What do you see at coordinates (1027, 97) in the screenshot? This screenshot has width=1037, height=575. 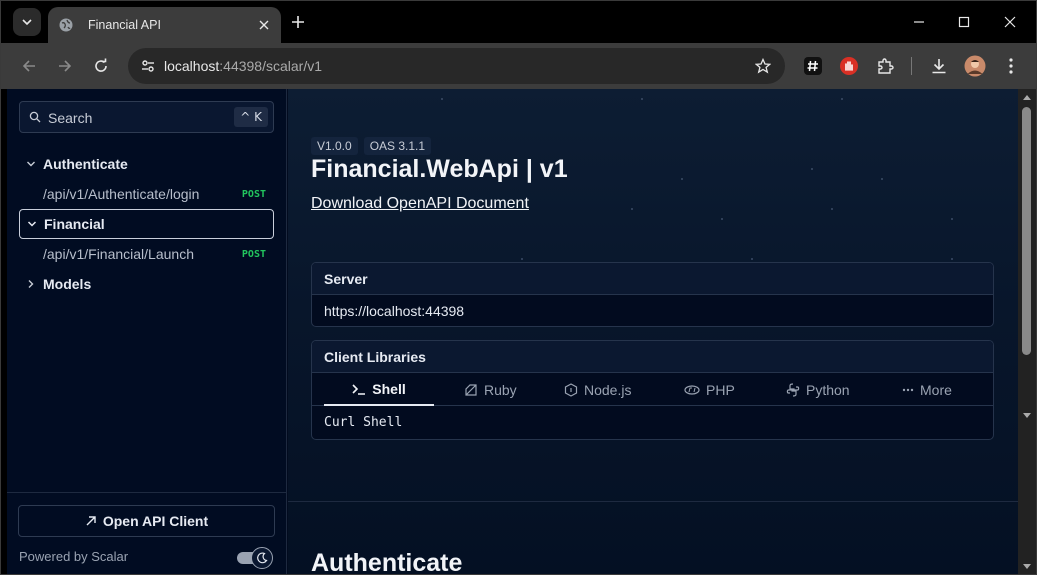 I see `scroll-up-icon` at bounding box center [1027, 97].